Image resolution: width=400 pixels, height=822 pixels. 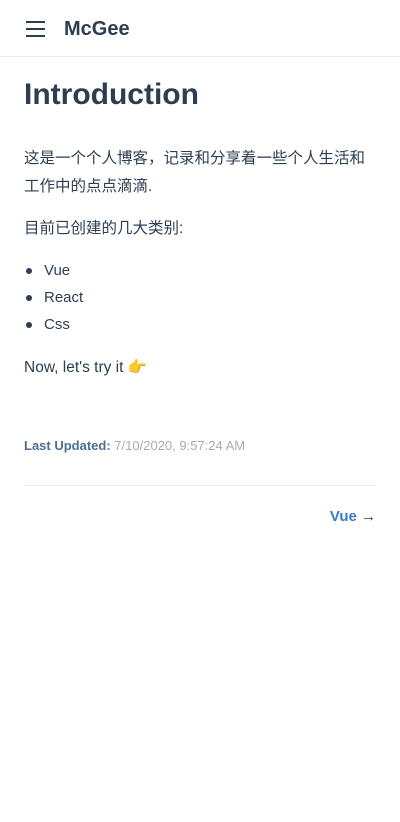 I want to click on navbar: McGee, so click(x=200, y=28).